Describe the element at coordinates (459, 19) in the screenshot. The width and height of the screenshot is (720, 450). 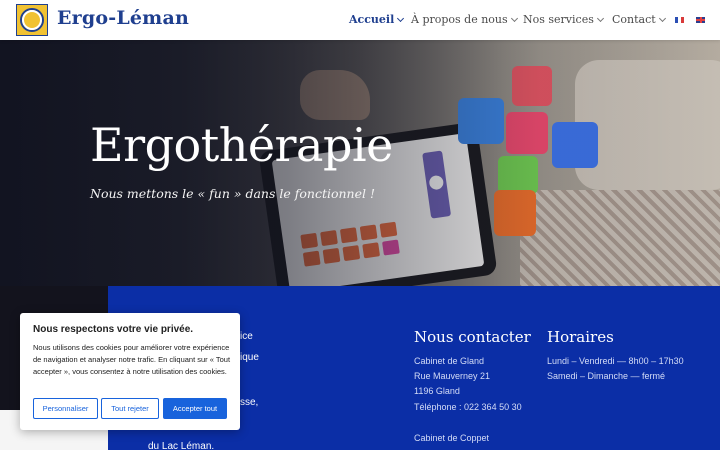
I see `nav-item-label: À propos de nous` at that location.